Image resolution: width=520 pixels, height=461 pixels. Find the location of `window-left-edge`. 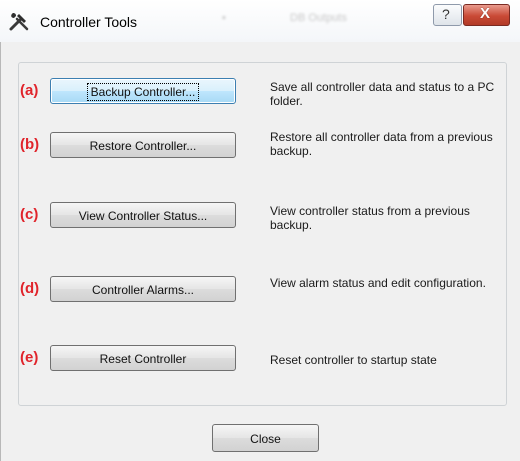

window-left-edge is located at coordinates (0, 251).